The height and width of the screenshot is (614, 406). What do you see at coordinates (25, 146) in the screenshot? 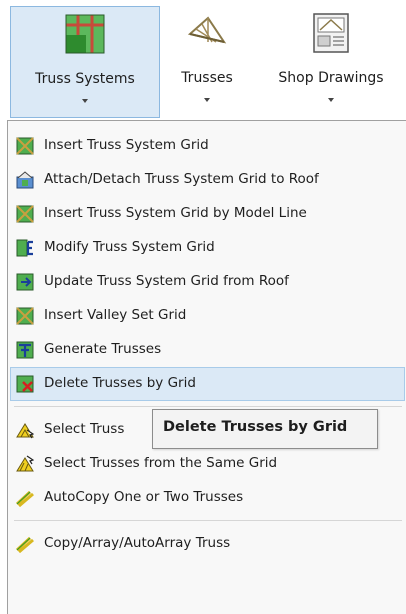
I see `grid-insert-icon` at bounding box center [25, 146].